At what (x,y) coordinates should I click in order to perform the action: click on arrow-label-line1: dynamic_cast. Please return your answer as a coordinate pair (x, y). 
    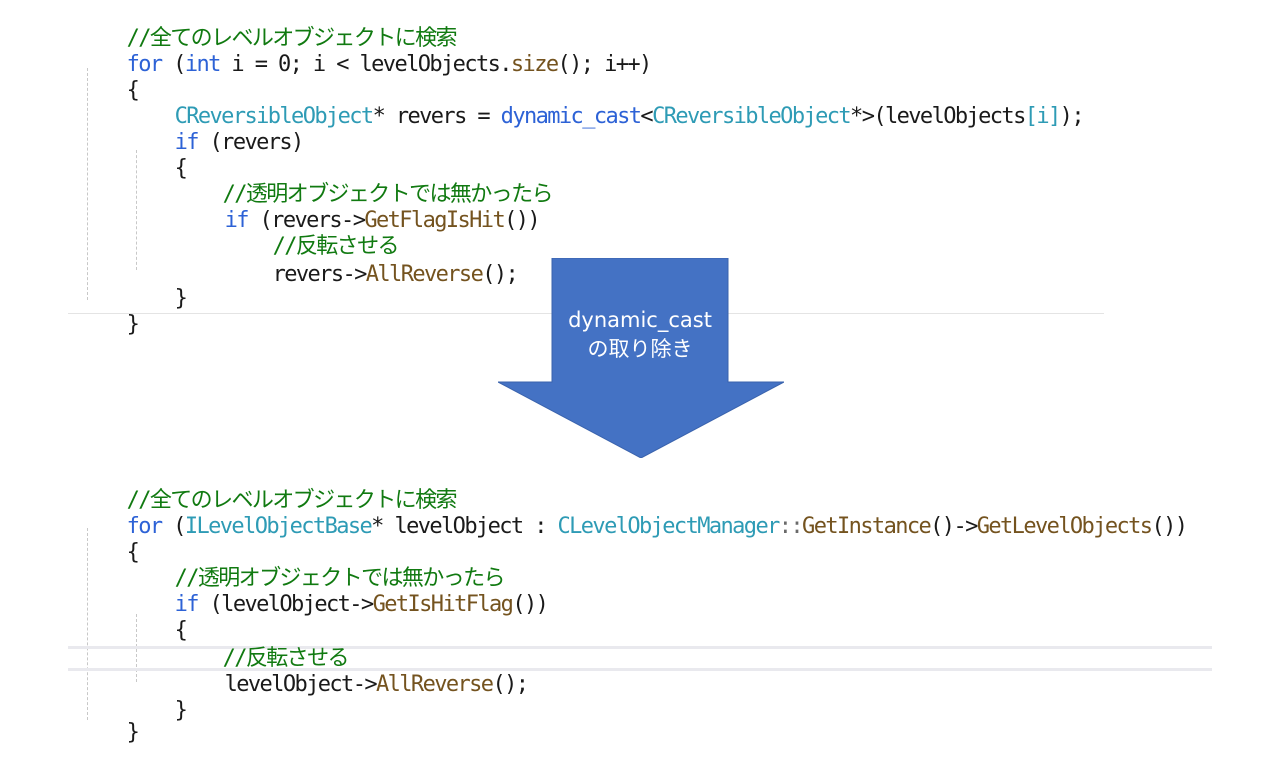
    Looking at the image, I should click on (640, 320).